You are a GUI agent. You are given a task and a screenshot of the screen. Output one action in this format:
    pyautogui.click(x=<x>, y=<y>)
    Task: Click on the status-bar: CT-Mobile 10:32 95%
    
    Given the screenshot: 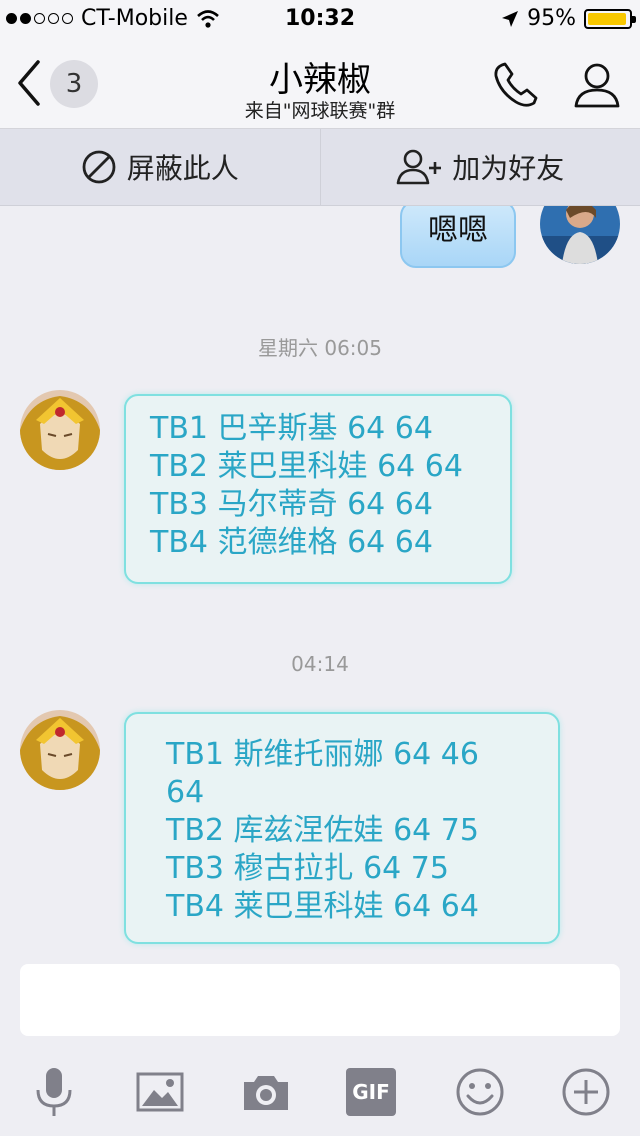 What is the action you would take?
    pyautogui.click(x=320, y=20)
    